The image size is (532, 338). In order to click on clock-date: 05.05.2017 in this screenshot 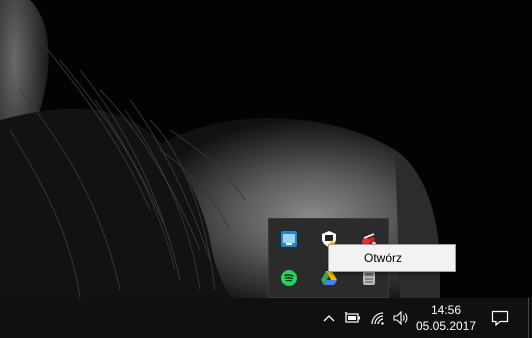, I will do `click(446, 326)`.